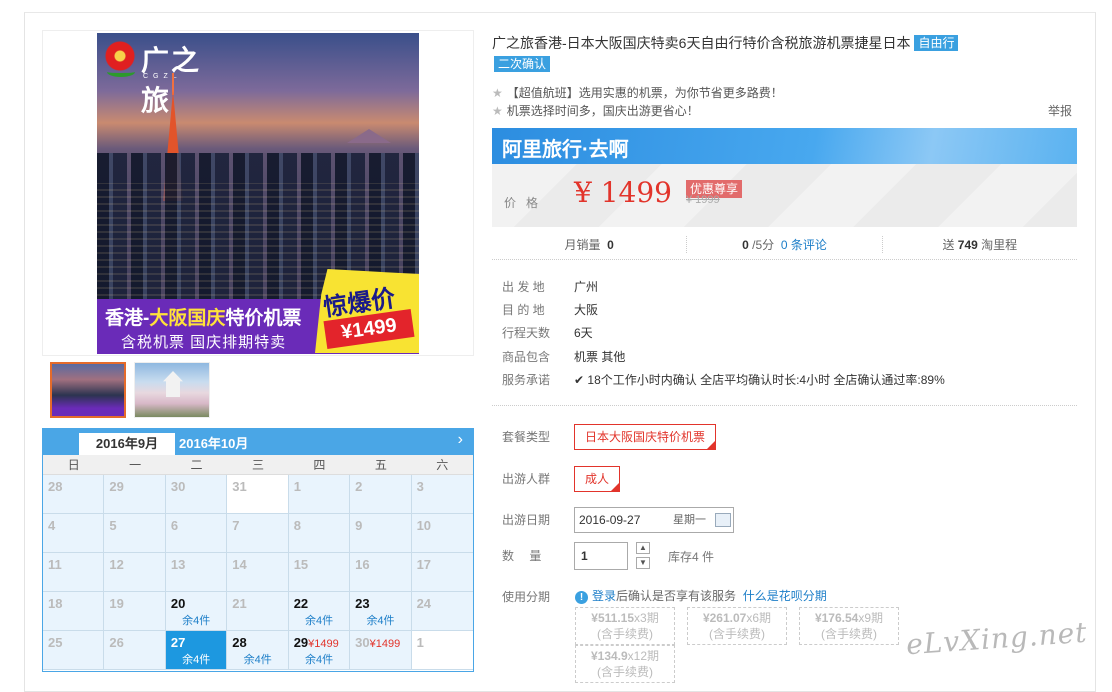  What do you see at coordinates (936, 43) in the screenshot?
I see `free-travel-badge: 自由行` at bounding box center [936, 43].